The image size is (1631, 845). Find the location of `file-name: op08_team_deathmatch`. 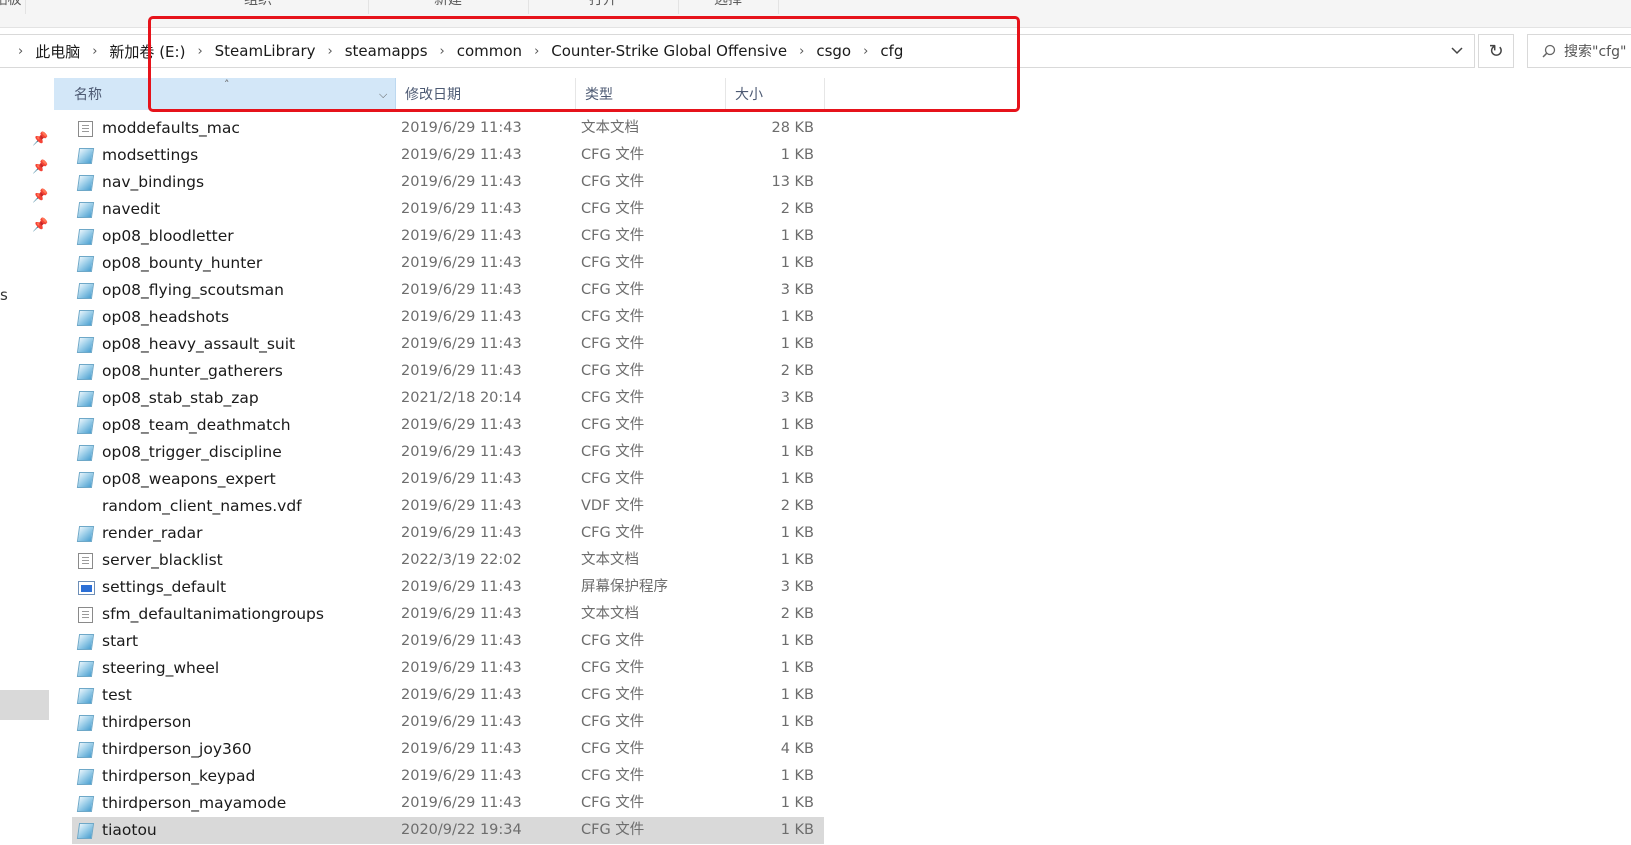

file-name: op08_team_deathmatch is located at coordinates (196, 425).